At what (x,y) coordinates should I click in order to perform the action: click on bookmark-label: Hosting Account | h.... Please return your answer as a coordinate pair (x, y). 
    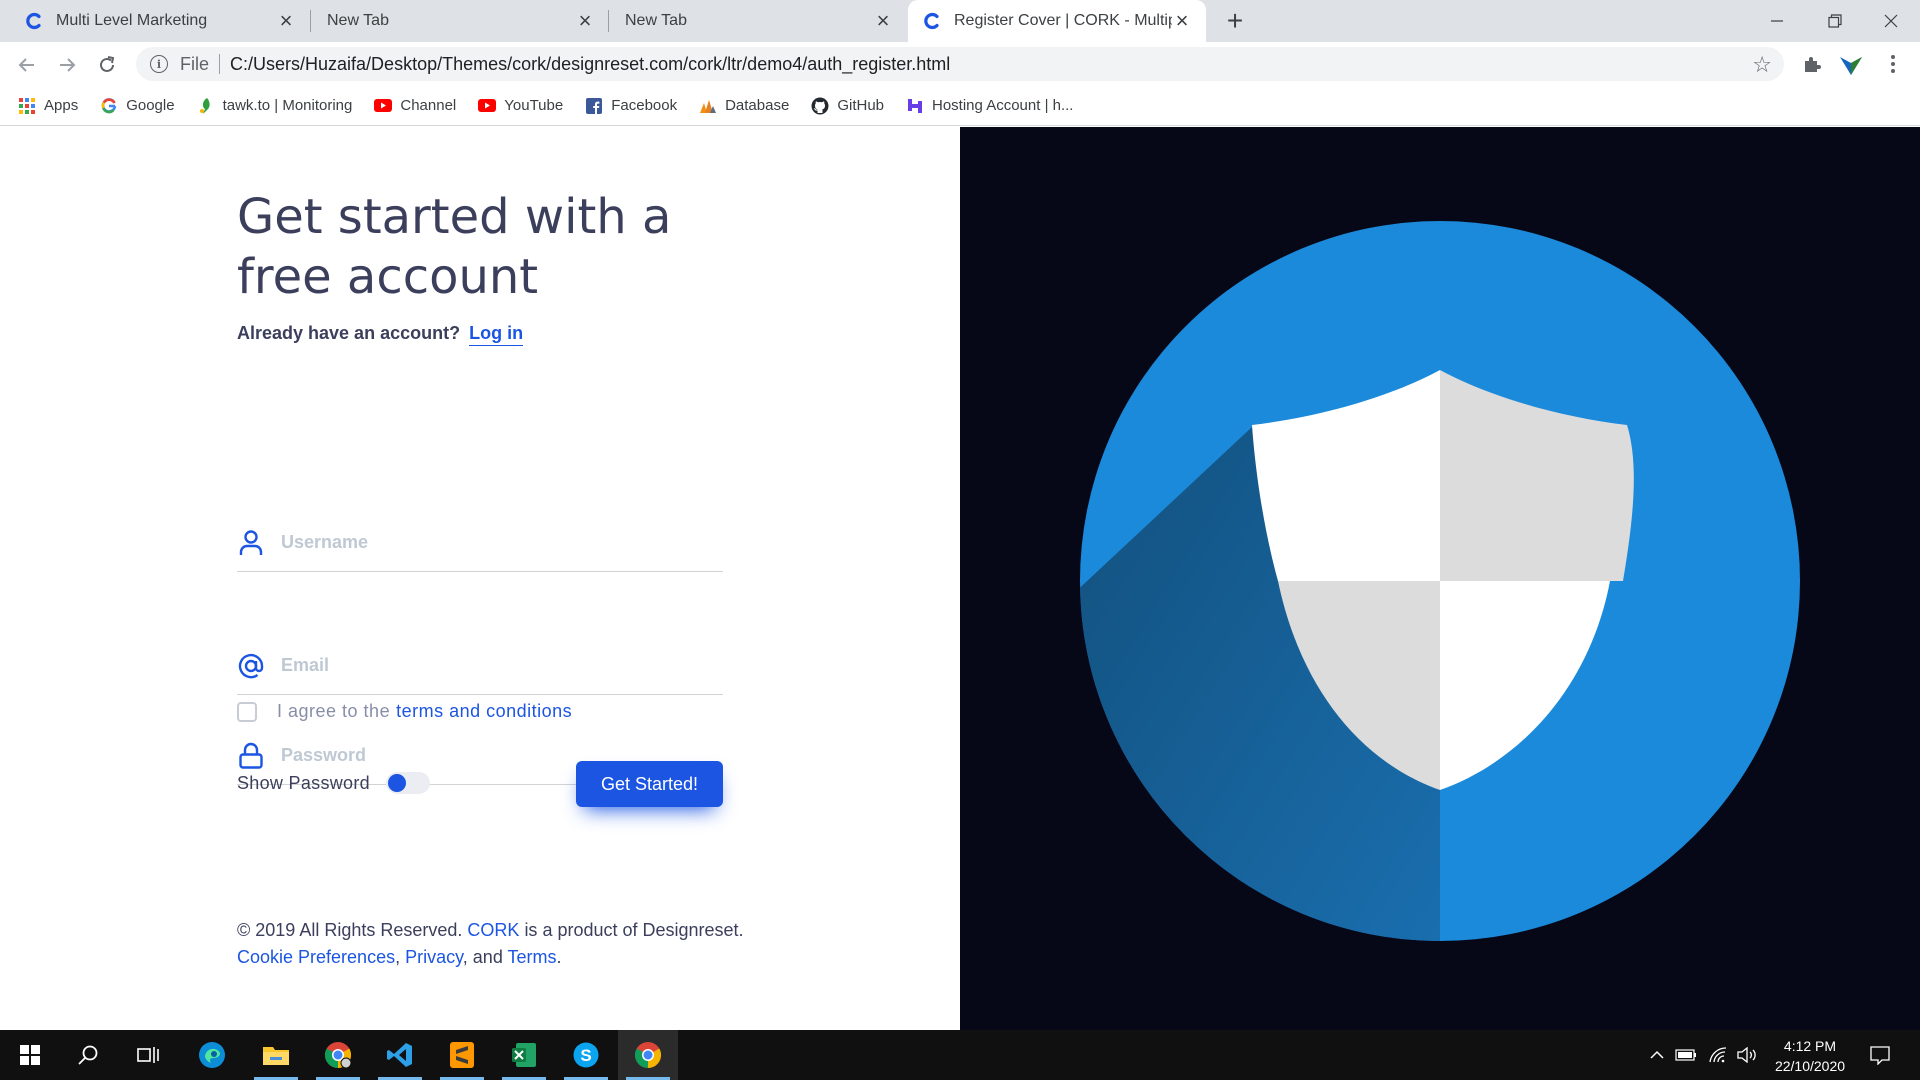
    Looking at the image, I should click on (1003, 105).